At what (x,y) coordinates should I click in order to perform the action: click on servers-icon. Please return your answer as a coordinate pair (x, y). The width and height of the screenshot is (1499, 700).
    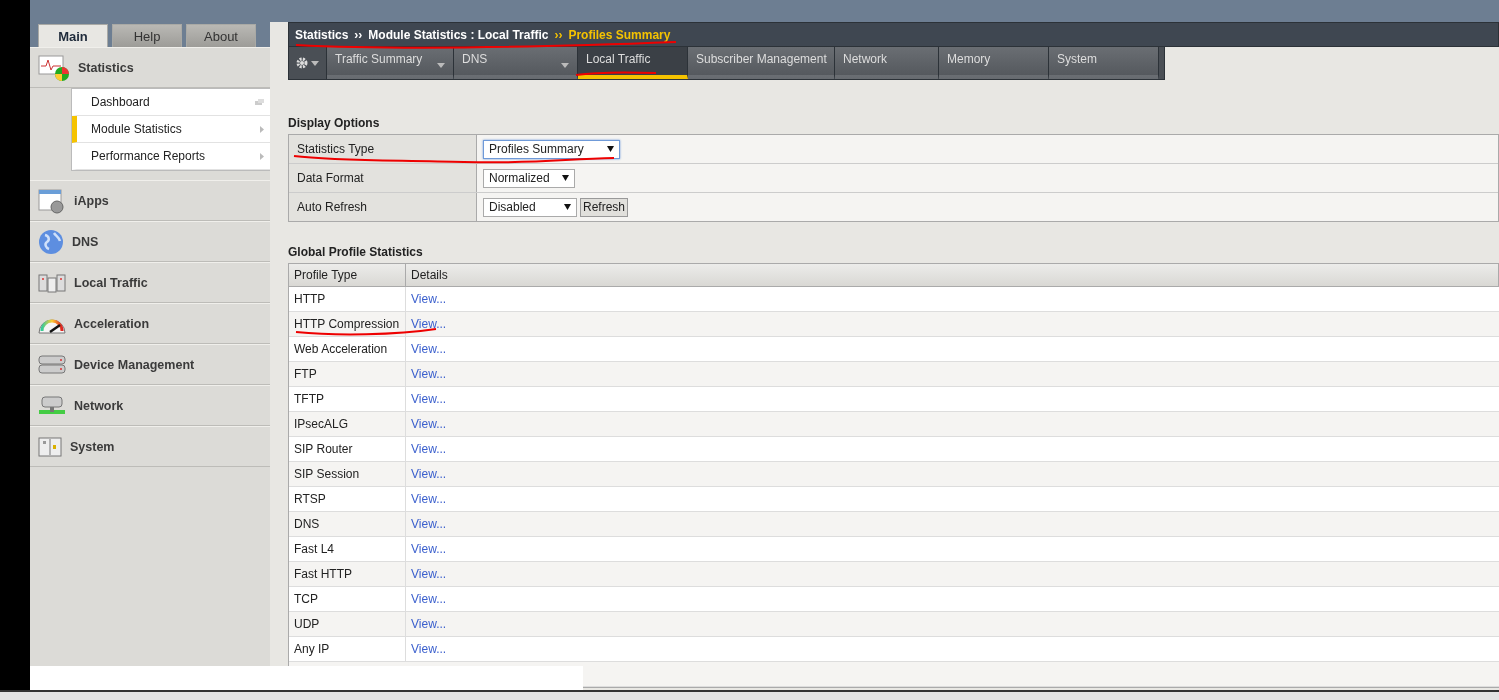
    Looking at the image, I should click on (52, 282).